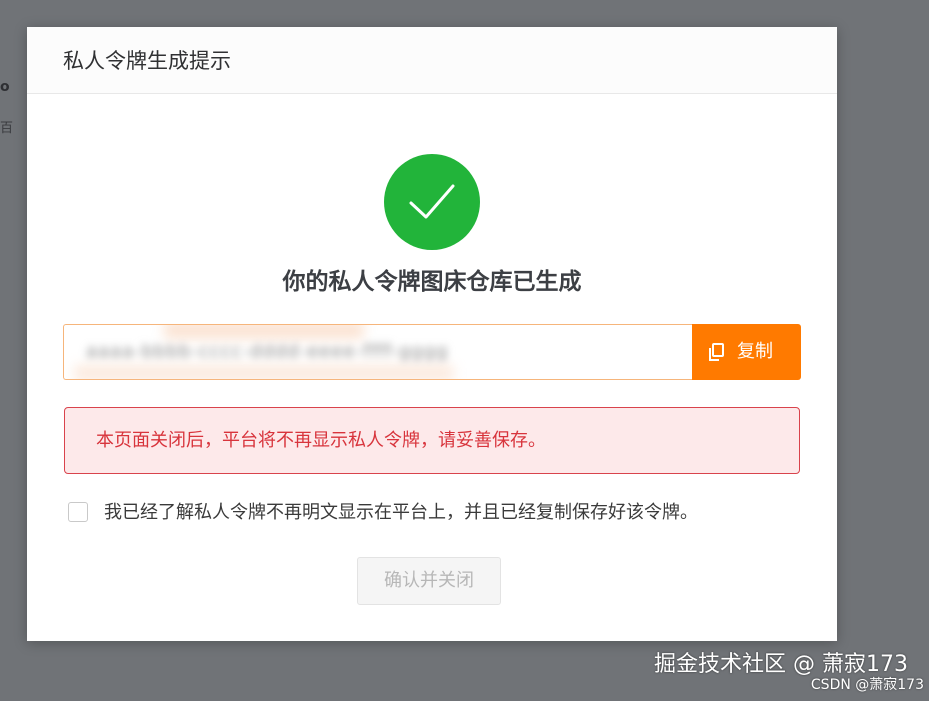 The height and width of the screenshot is (701, 929). What do you see at coordinates (267, 352) in the screenshot?
I see `token-value: aaaa-bbbb-cccc-dddd-eeee-ffff-gggg` at bounding box center [267, 352].